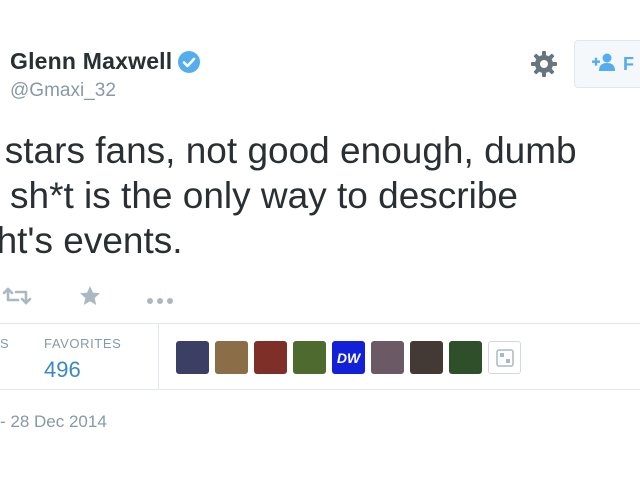 The image size is (640, 480). I want to click on add-user-icon, so click(604, 64).